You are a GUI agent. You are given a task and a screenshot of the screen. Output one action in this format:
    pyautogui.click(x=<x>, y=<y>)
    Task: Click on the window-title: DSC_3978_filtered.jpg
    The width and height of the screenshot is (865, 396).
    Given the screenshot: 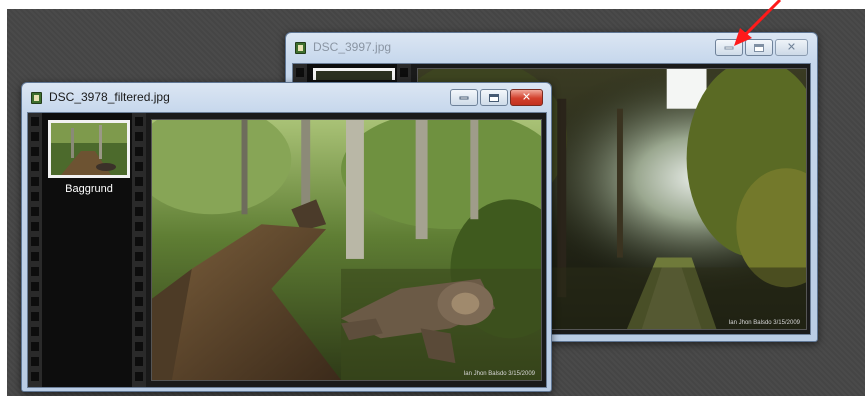 What is the action you would take?
    pyautogui.click(x=109, y=97)
    